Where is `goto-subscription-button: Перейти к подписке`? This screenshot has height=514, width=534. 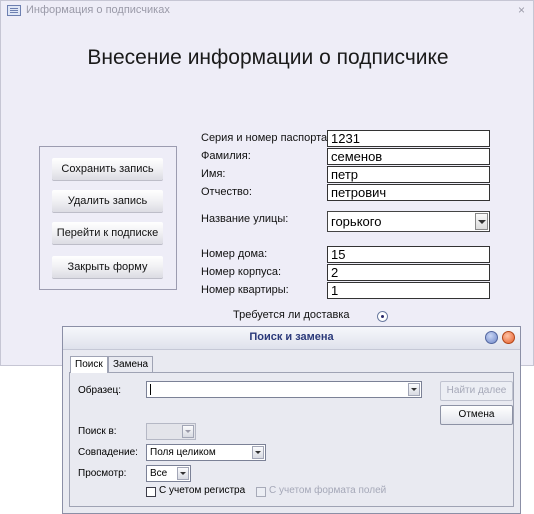
goto-subscription-button: Перейти к подписке is located at coordinates (107, 233).